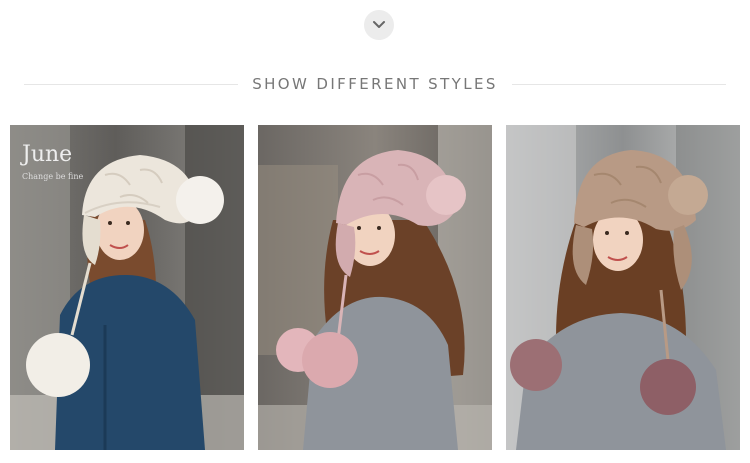 This screenshot has width=750, height=463. What do you see at coordinates (619, 84) in the screenshot?
I see `divider-right` at bounding box center [619, 84].